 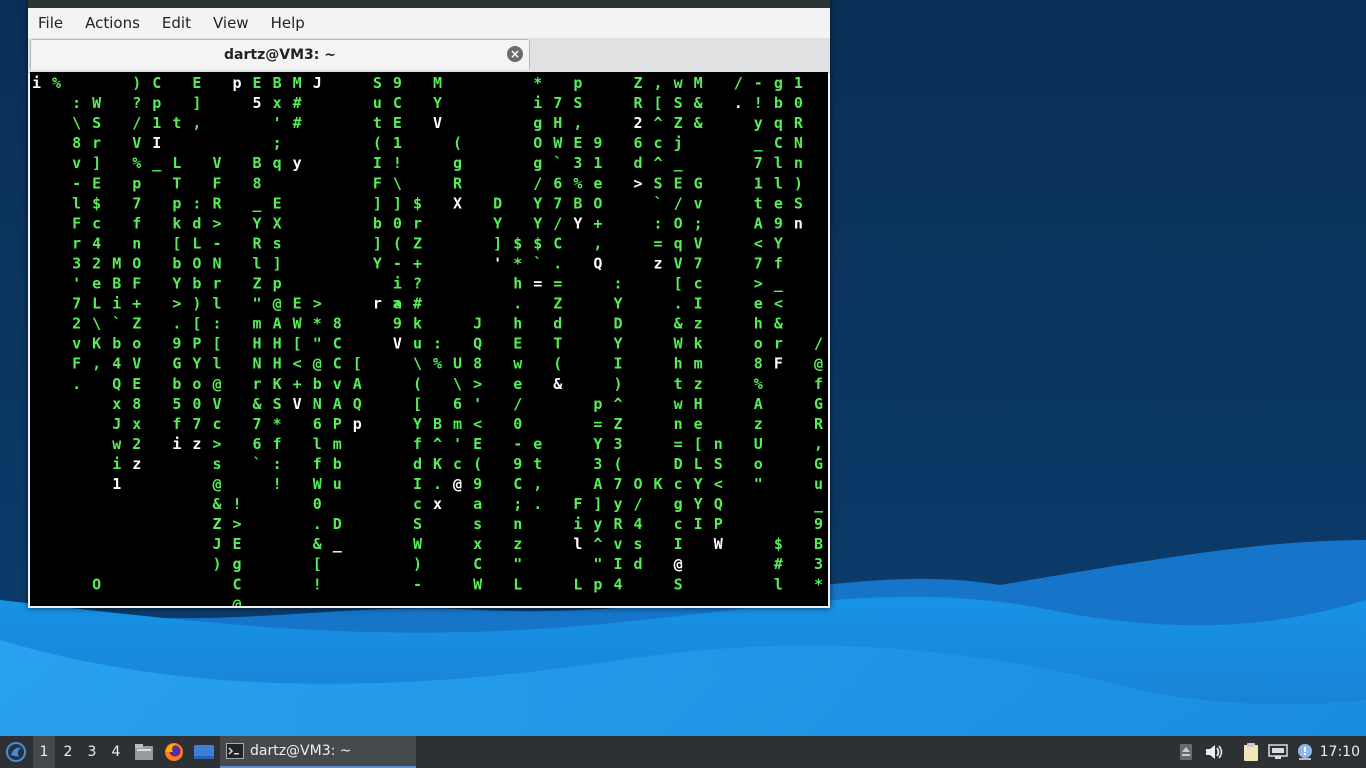 What do you see at coordinates (778, 223) in the screenshot?
I see `matrix-char: 9` at bounding box center [778, 223].